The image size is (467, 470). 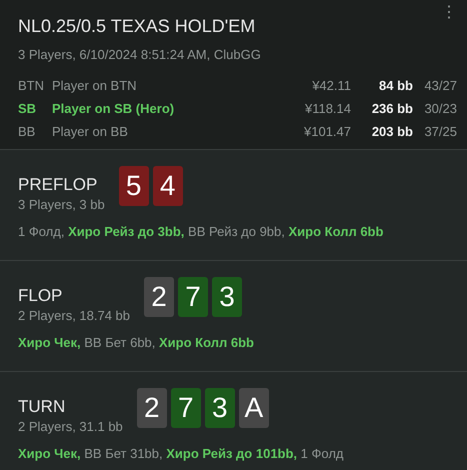 I want to click on player-money: ¥101.47, so click(x=327, y=131).